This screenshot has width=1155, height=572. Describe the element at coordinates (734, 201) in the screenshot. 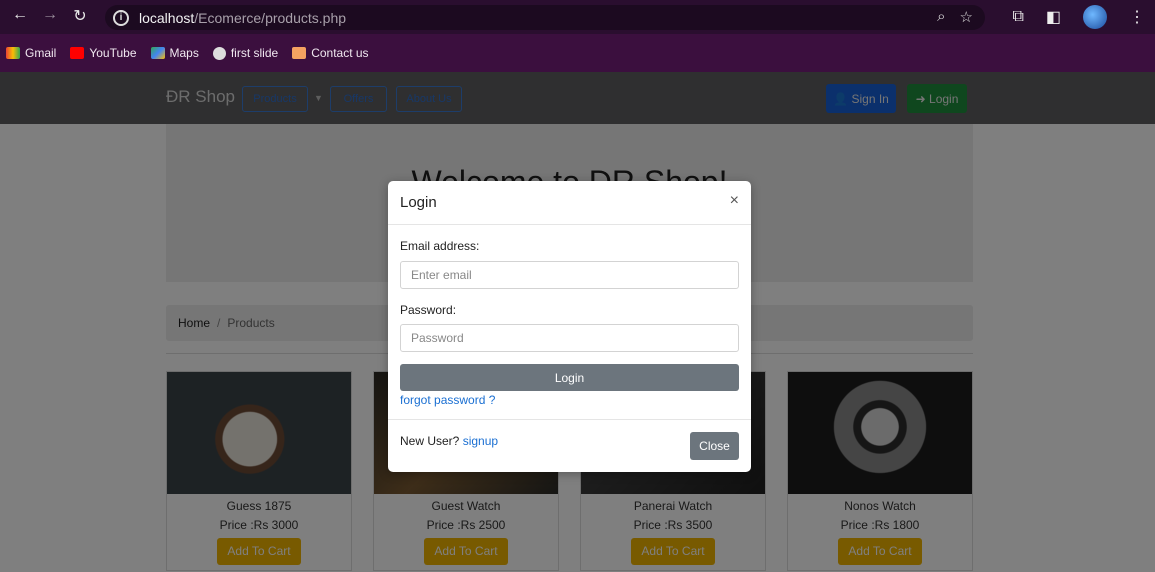

I see `close-icon: ×` at that location.